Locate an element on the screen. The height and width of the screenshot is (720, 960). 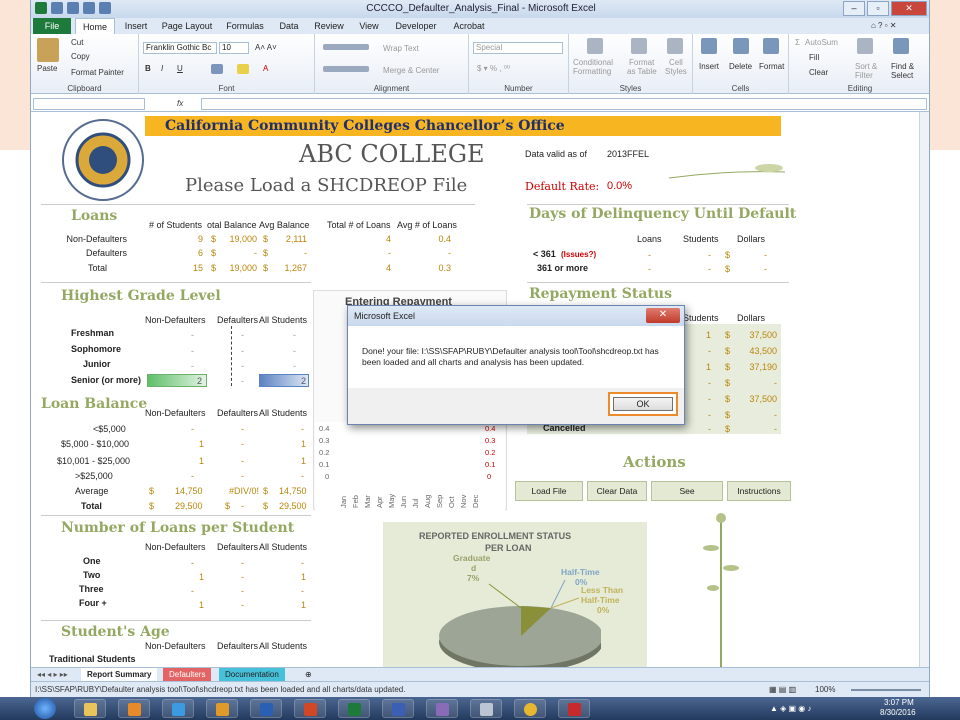
tab-report-summary: Report Summary is located at coordinates (119, 674).